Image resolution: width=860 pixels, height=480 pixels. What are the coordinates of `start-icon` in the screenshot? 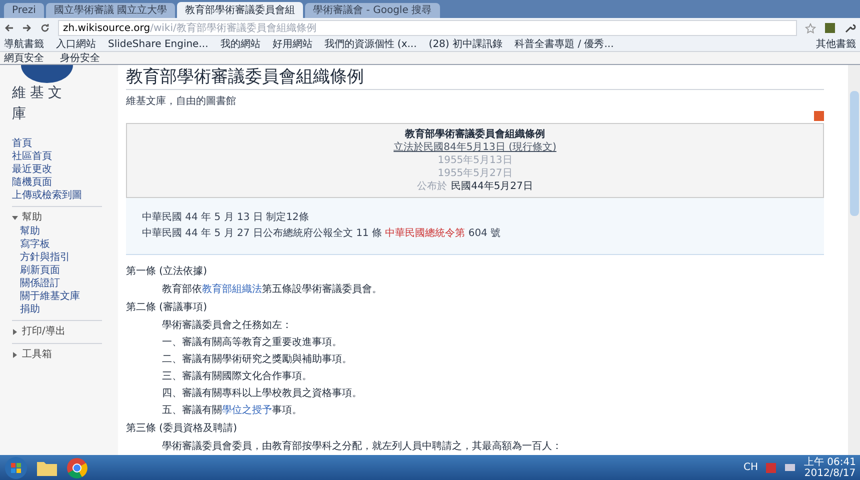 It's located at (16, 468).